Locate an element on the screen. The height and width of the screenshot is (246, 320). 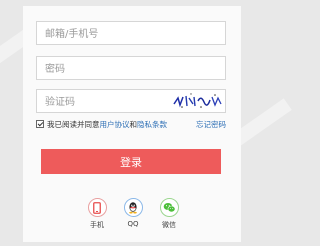
agreement-and: 和 is located at coordinates (133, 124).